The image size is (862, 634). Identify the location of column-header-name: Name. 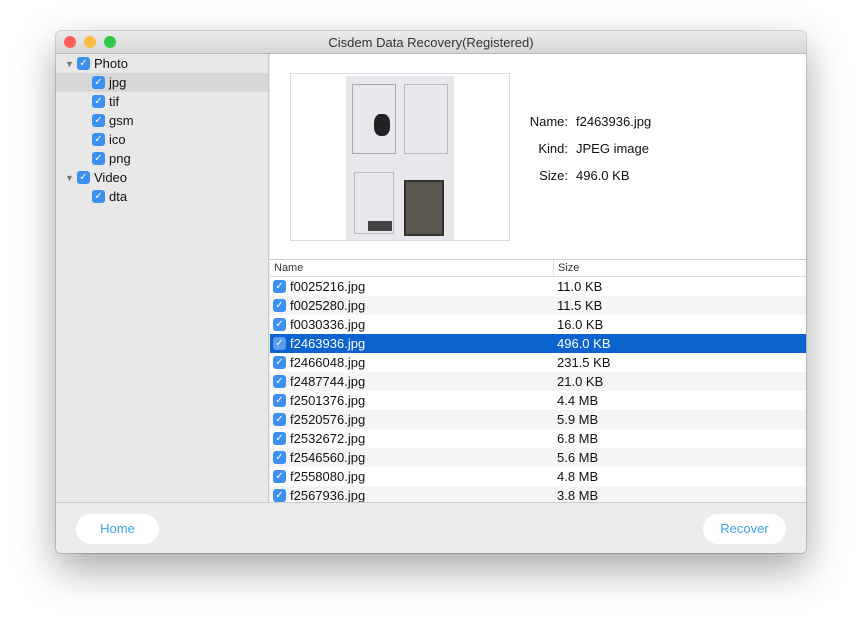
(412, 268).